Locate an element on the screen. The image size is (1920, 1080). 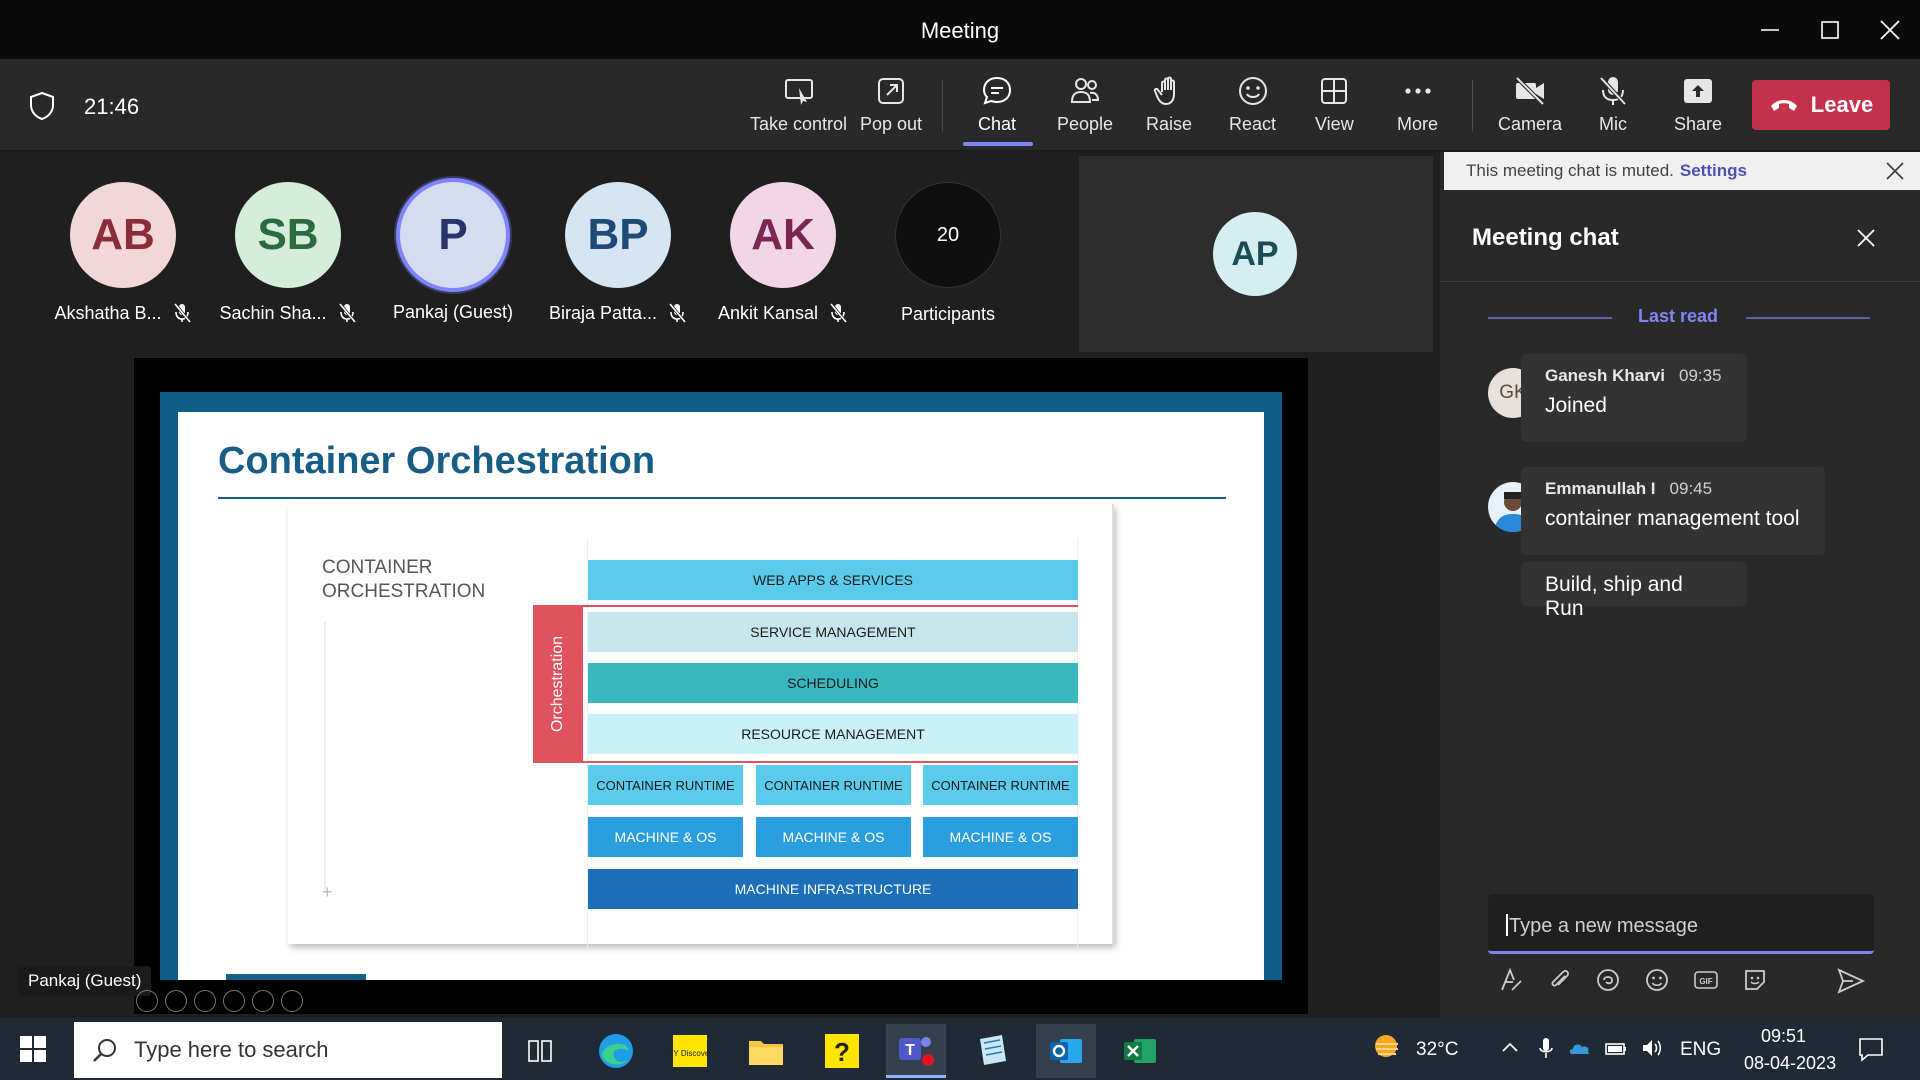
share-screen-icon is located at coordinates (1698, 91).